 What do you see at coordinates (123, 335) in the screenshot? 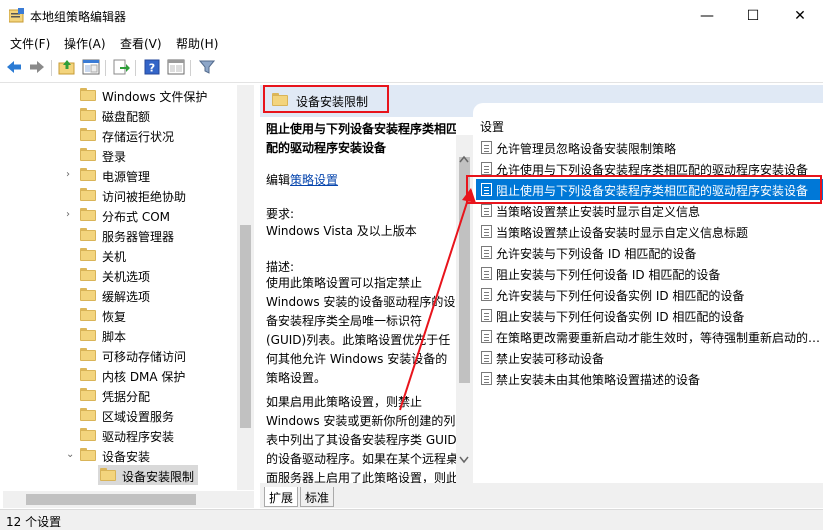
I see `tree-item: 脚本` at bounding box center [123, 335].